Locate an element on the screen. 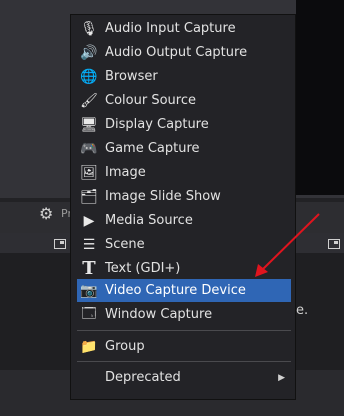 This screenshot has width=344, height=416. menu-item-label: Image is located at coordinates (125, 172).